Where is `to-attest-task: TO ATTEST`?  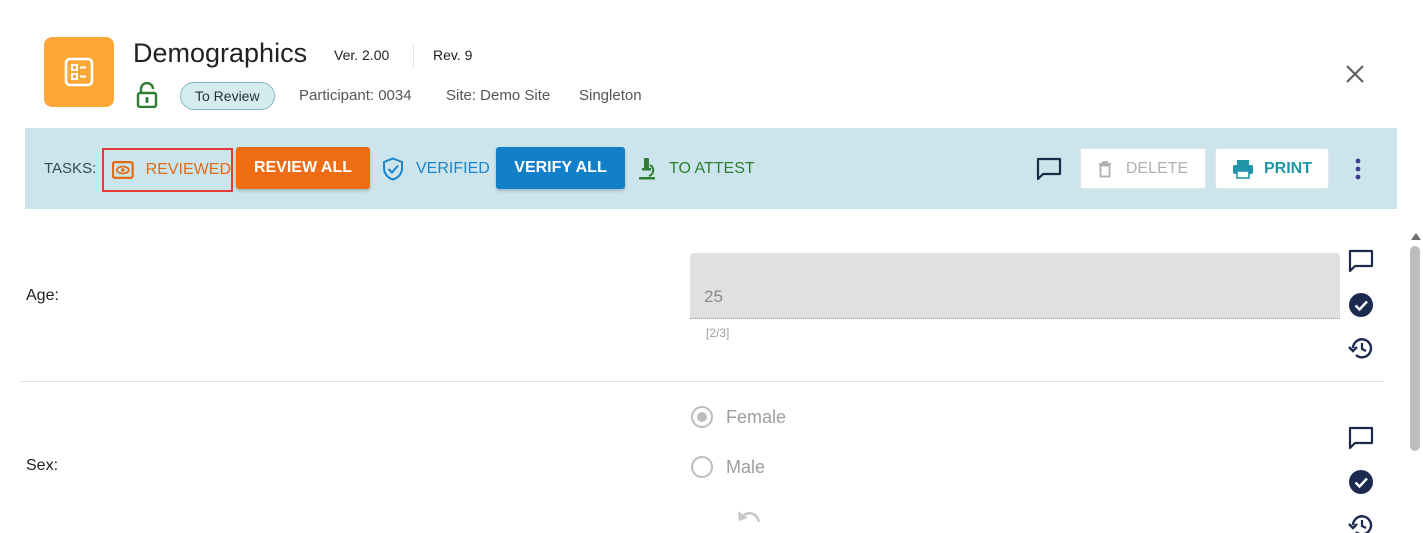 to-attest-task: TO ATTEST is located at coordinates (696, 169).